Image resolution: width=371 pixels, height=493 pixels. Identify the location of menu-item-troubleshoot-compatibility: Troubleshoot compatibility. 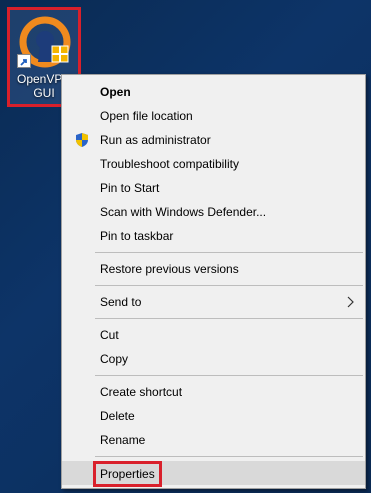
(213, 164).